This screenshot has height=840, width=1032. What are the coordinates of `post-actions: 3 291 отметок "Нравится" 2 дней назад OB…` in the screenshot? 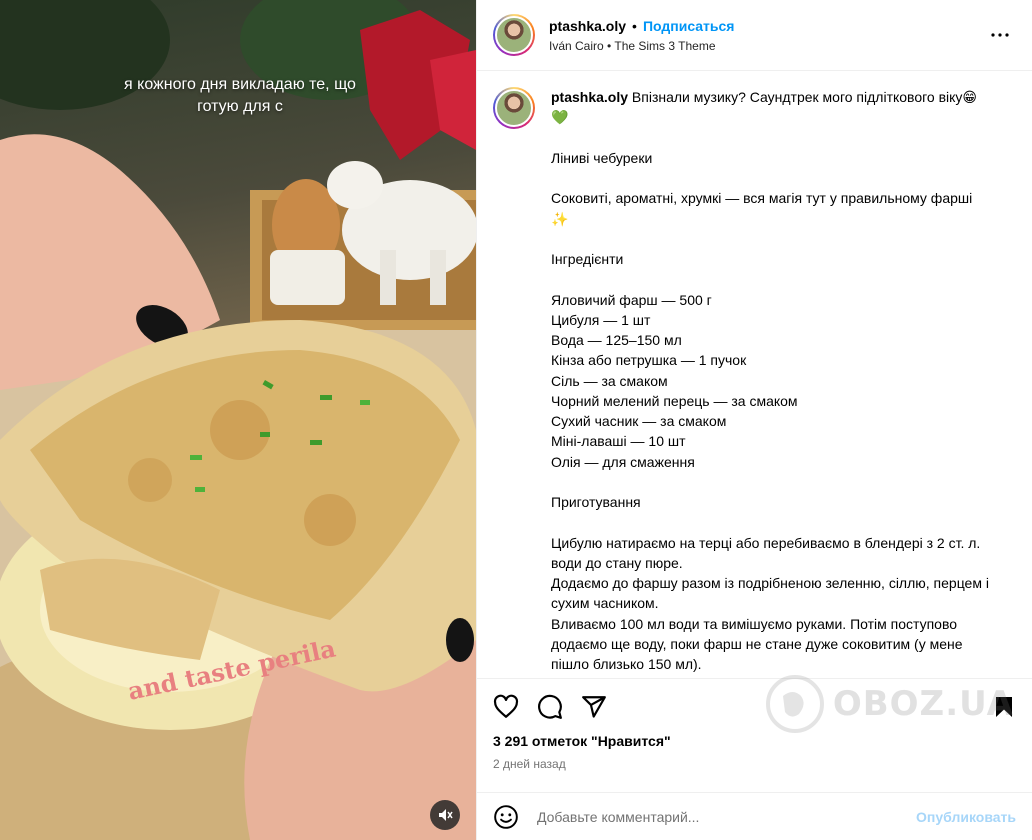 It's located at (754, 733).